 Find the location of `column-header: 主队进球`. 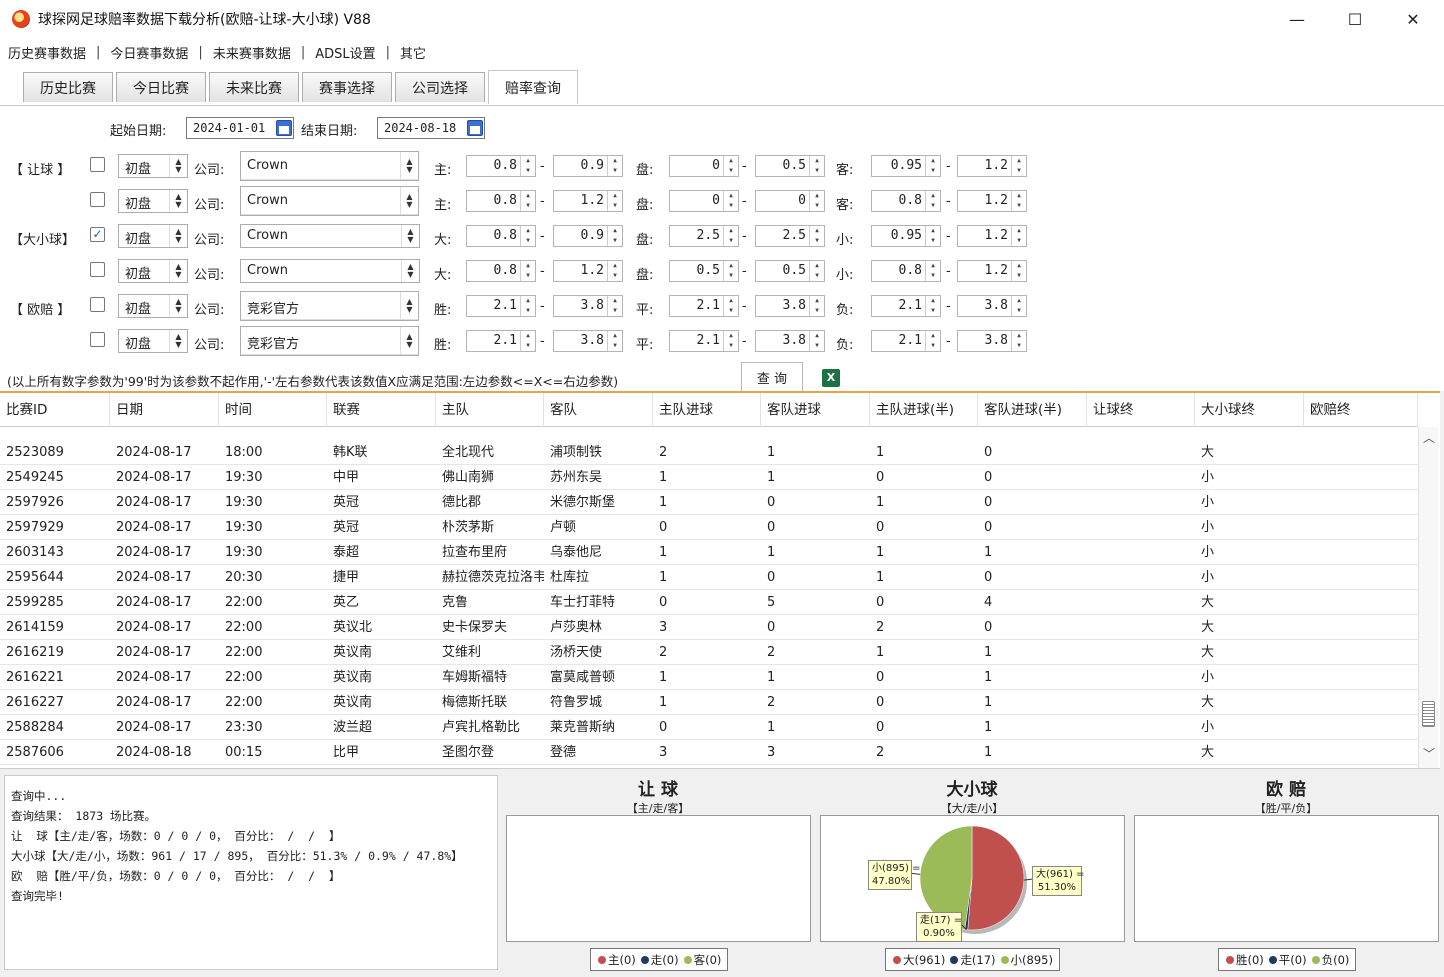

column-header: 主队进球 is located at coordinates (707, 410).